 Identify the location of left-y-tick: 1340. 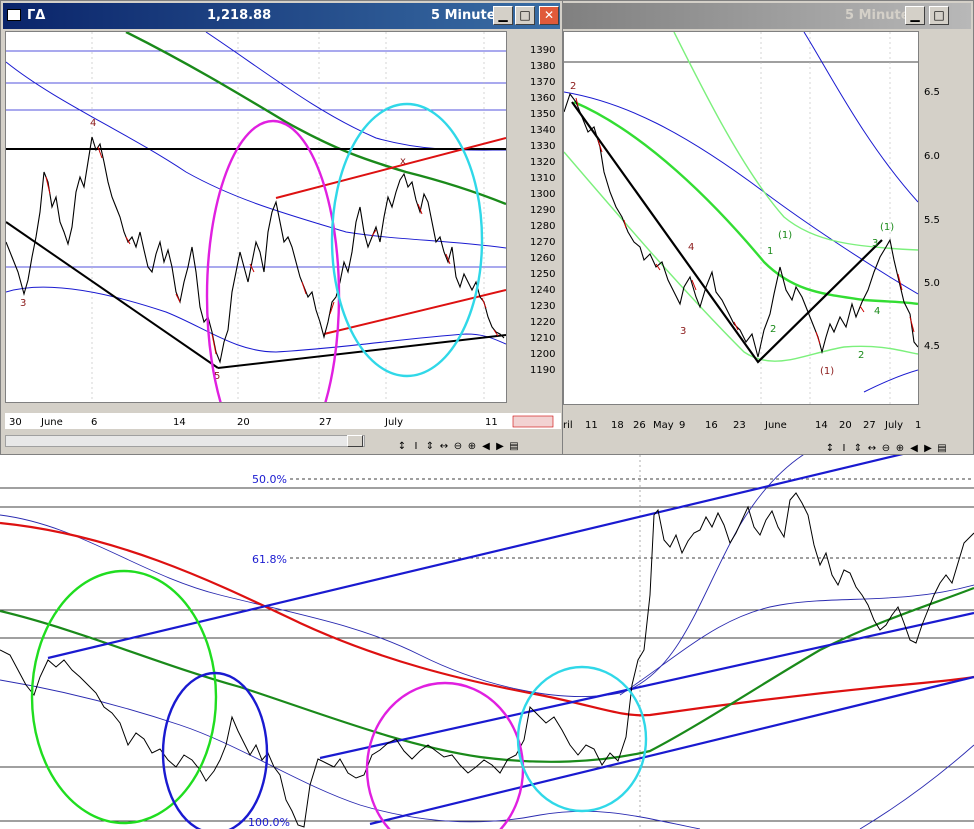
(542, 130).